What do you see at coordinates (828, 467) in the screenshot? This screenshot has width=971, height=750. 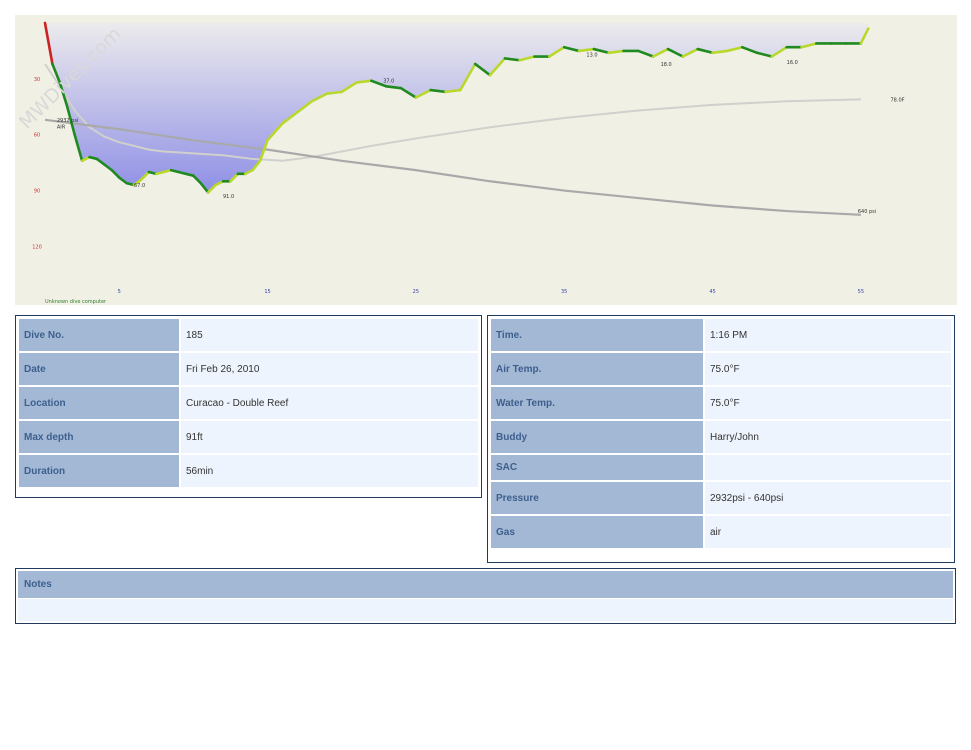 I see `sac-value` at bounding box center [828, 467].